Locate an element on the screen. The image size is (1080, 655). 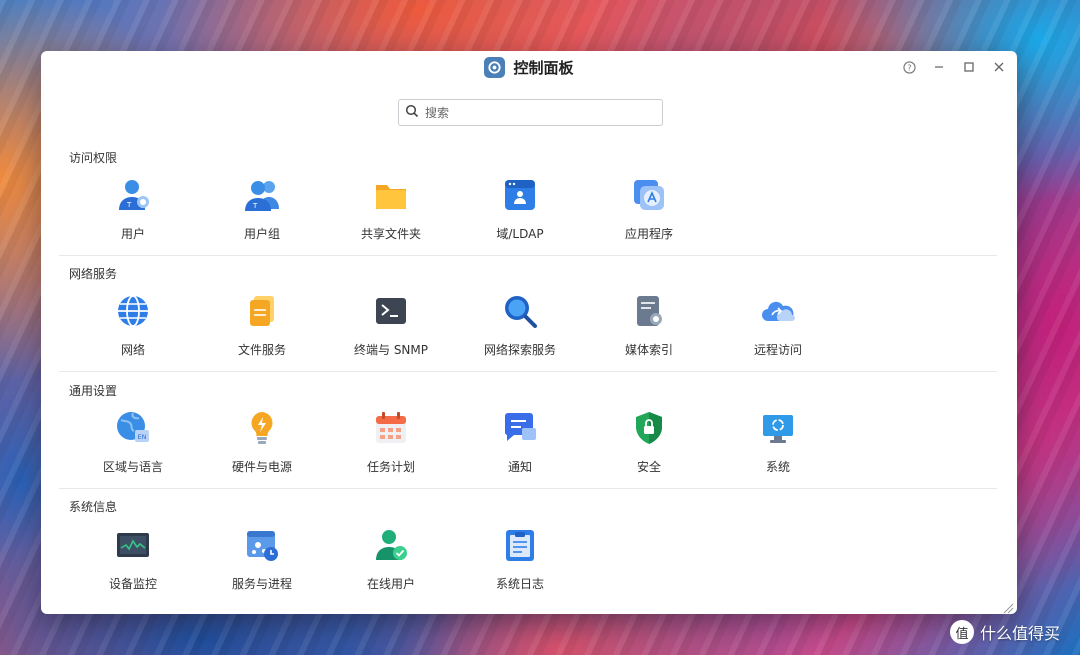
window-title: 控制面板 is located at coordinates (543, 68).